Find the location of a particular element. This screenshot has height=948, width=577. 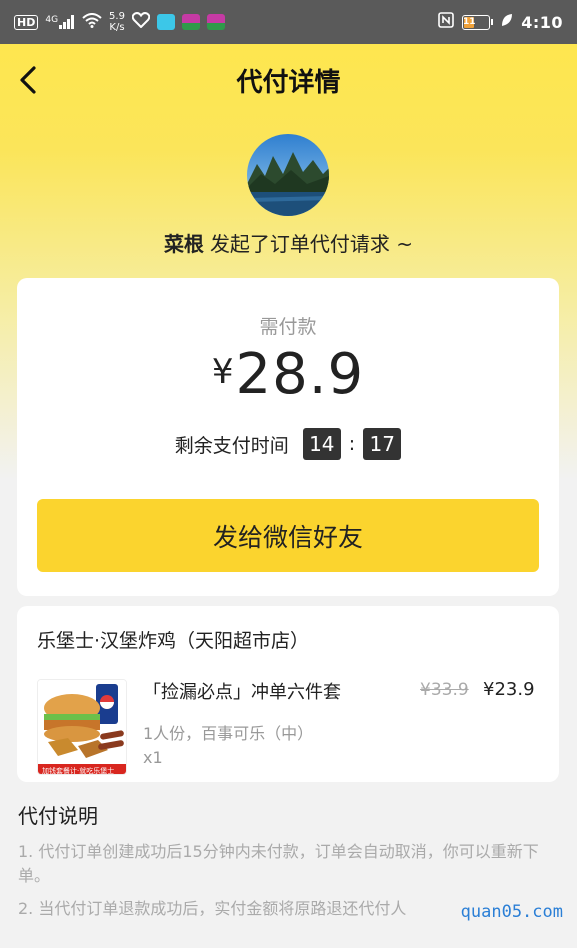

requester-message: 发起了订单代付请求 ~ is located at coordinates (311, 244).